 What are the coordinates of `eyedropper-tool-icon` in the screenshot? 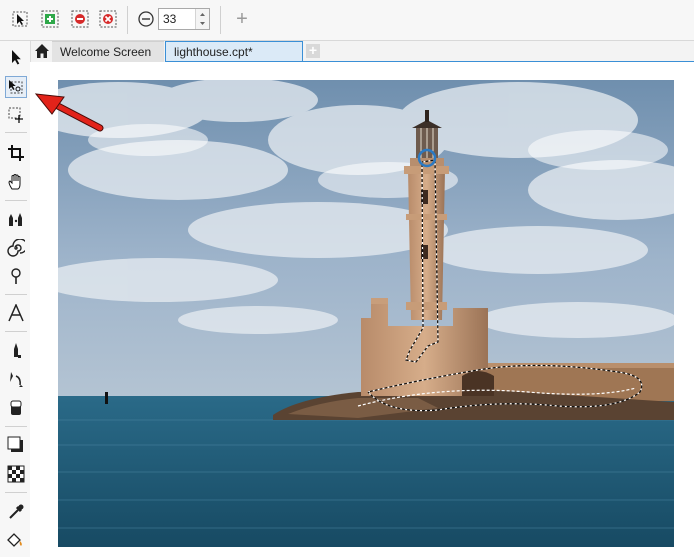 It's located at (16, 511).